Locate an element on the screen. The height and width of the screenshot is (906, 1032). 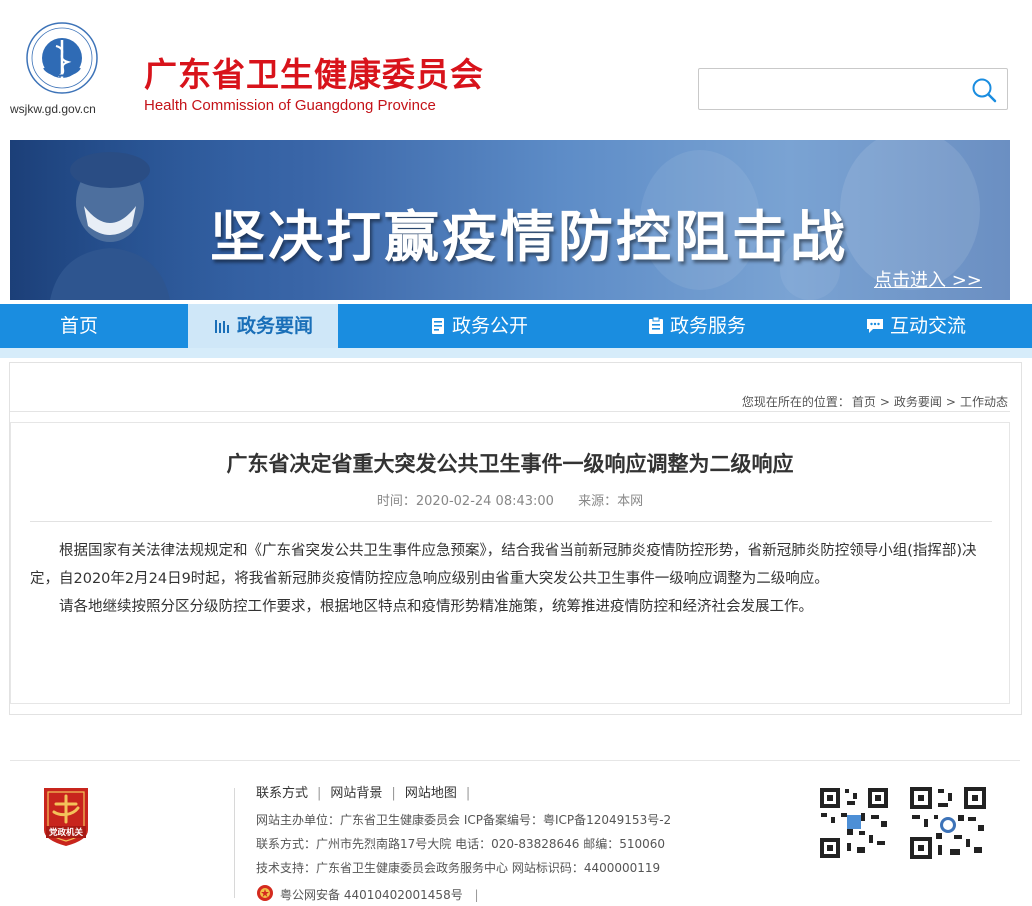
search-icon is located at coordinates (984, 90).